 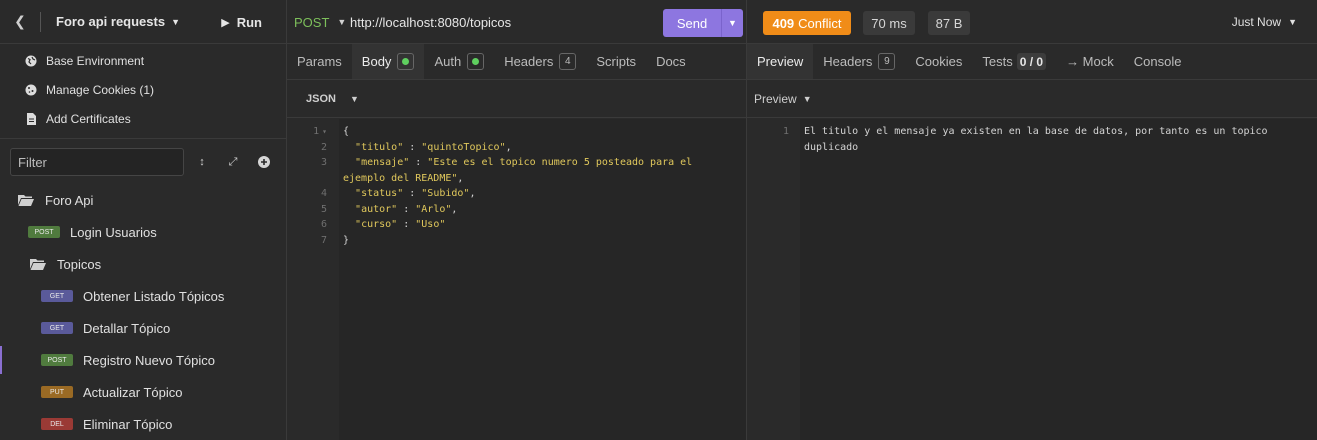 What do you see at coordinates (785, 131) in the screenshot?
I see `line-number: 1` at bounding box center [785, 131].